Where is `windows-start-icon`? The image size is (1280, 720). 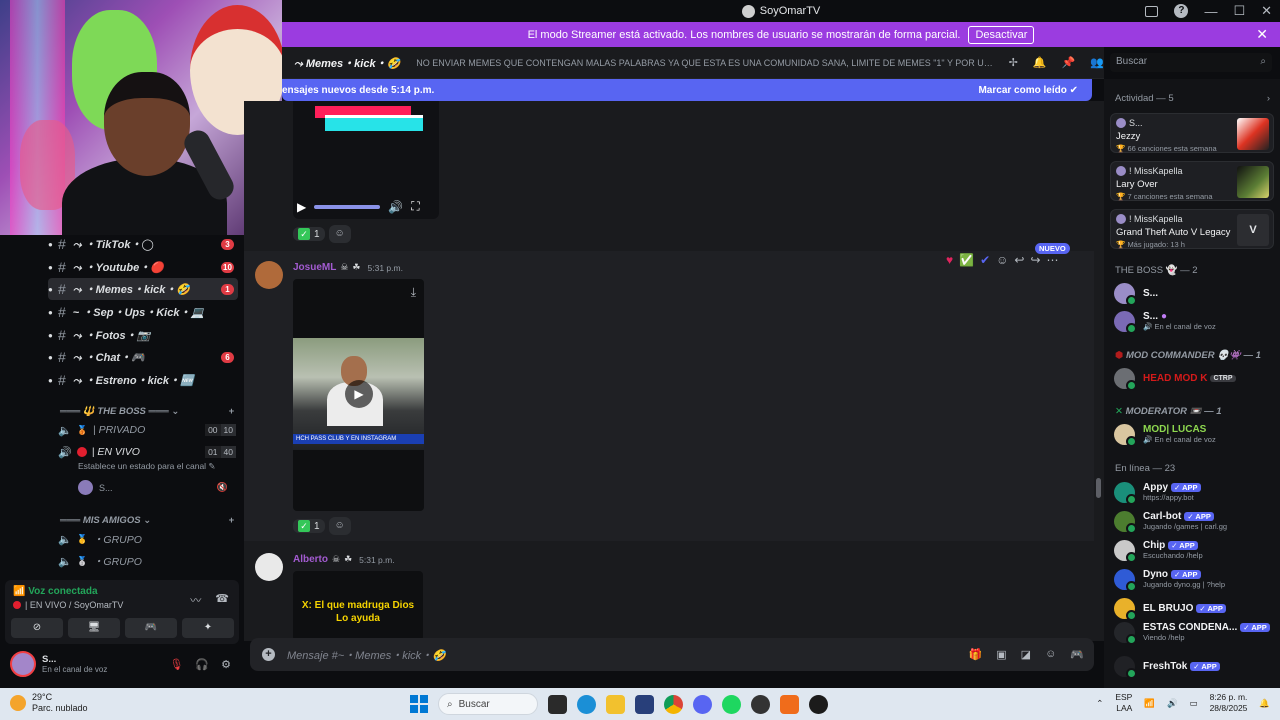
windows-start-icon is located at coordinates (419, 704).